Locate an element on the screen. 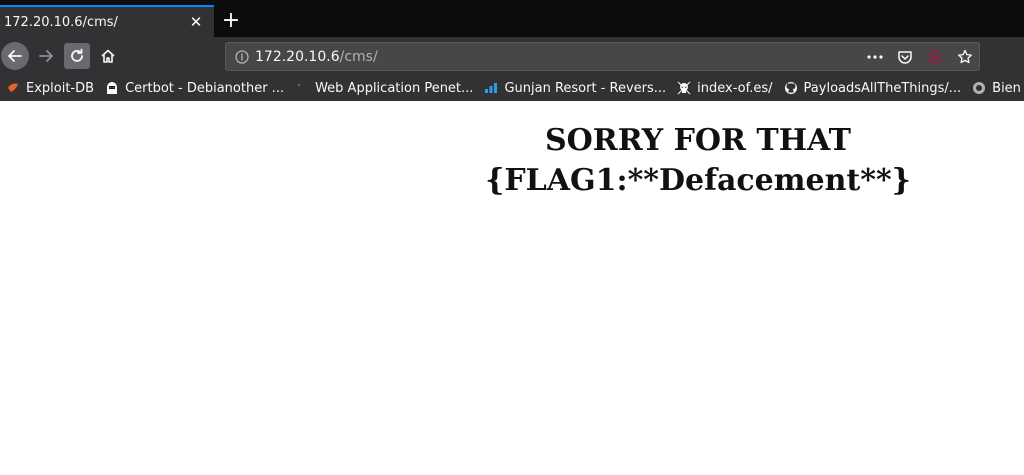 This screenshot has width=1024, height=475. page-heading: SORRY FOR THAT {FLAG1:**Defacement**} is located at coordinates (698, 161).